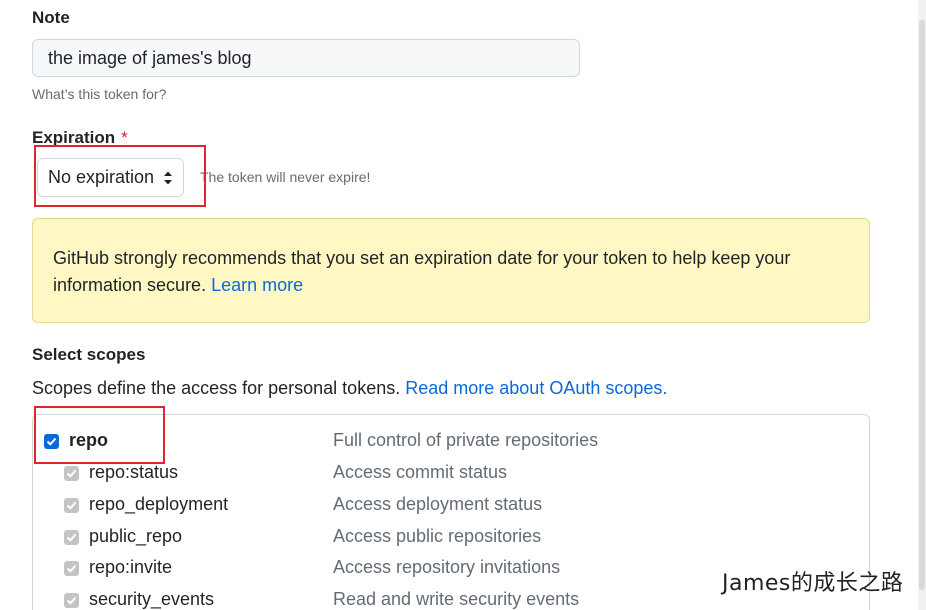 The image size is (926, 610). What do you see at coordinates (536, 388) in the screenshot?
I see `oauth-scopes-link: Read more about OAuth scopes.` at bounding box center [536, 388].